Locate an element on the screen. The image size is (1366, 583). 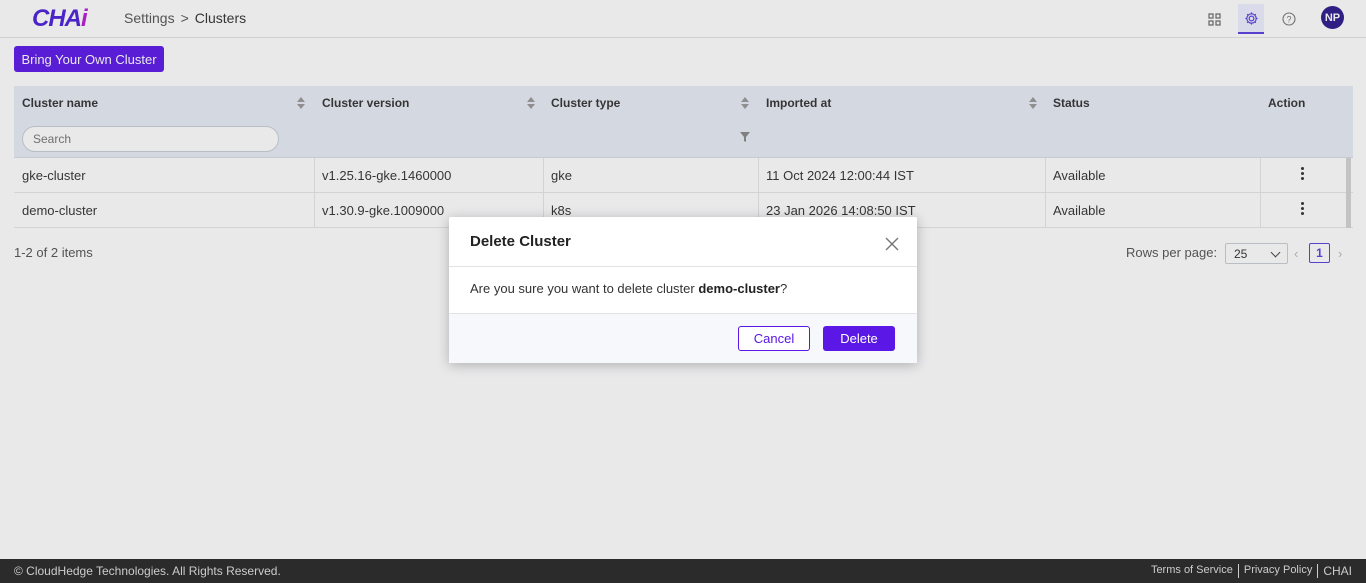
cancel-button: Cancel is located at coordinates (774, 338).